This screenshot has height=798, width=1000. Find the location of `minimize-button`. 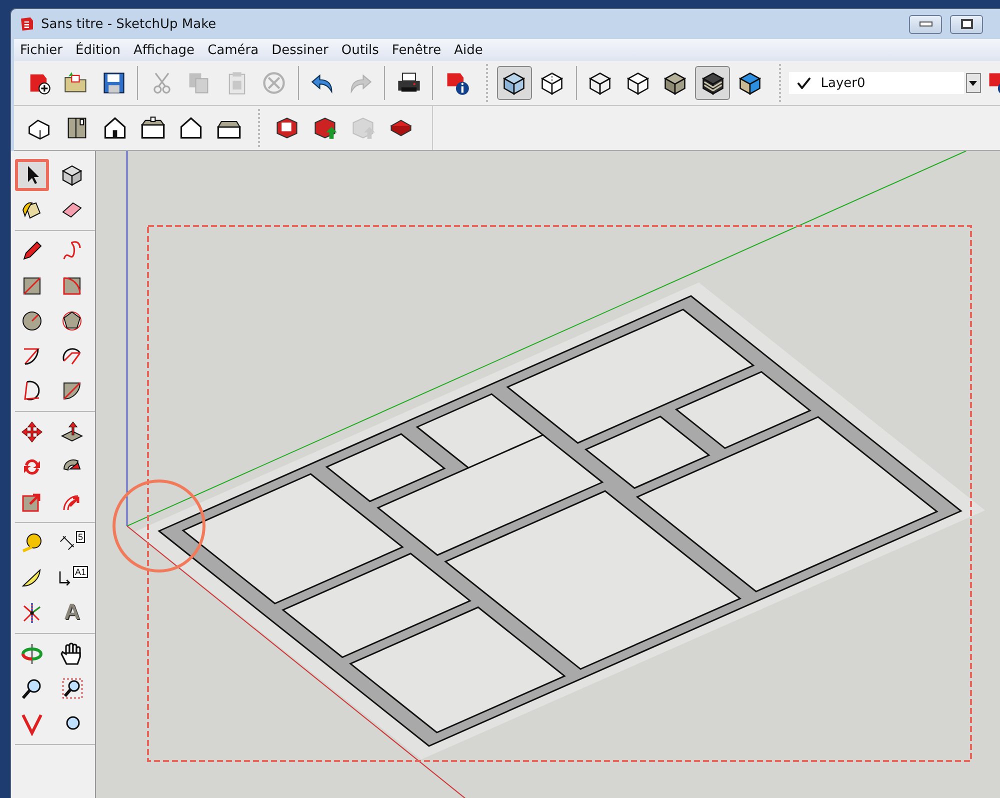

minimize-button is located at coordinates (925, 24).